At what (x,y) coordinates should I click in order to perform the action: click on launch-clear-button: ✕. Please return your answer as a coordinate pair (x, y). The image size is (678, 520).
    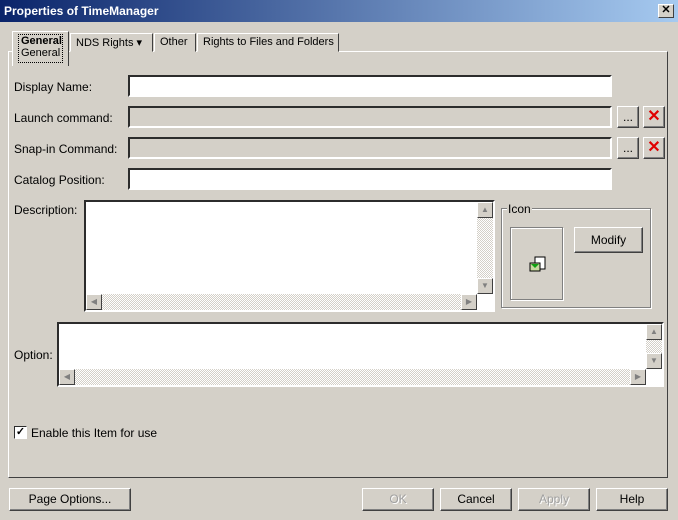
    Looking at the image, I should click on (654, 117).